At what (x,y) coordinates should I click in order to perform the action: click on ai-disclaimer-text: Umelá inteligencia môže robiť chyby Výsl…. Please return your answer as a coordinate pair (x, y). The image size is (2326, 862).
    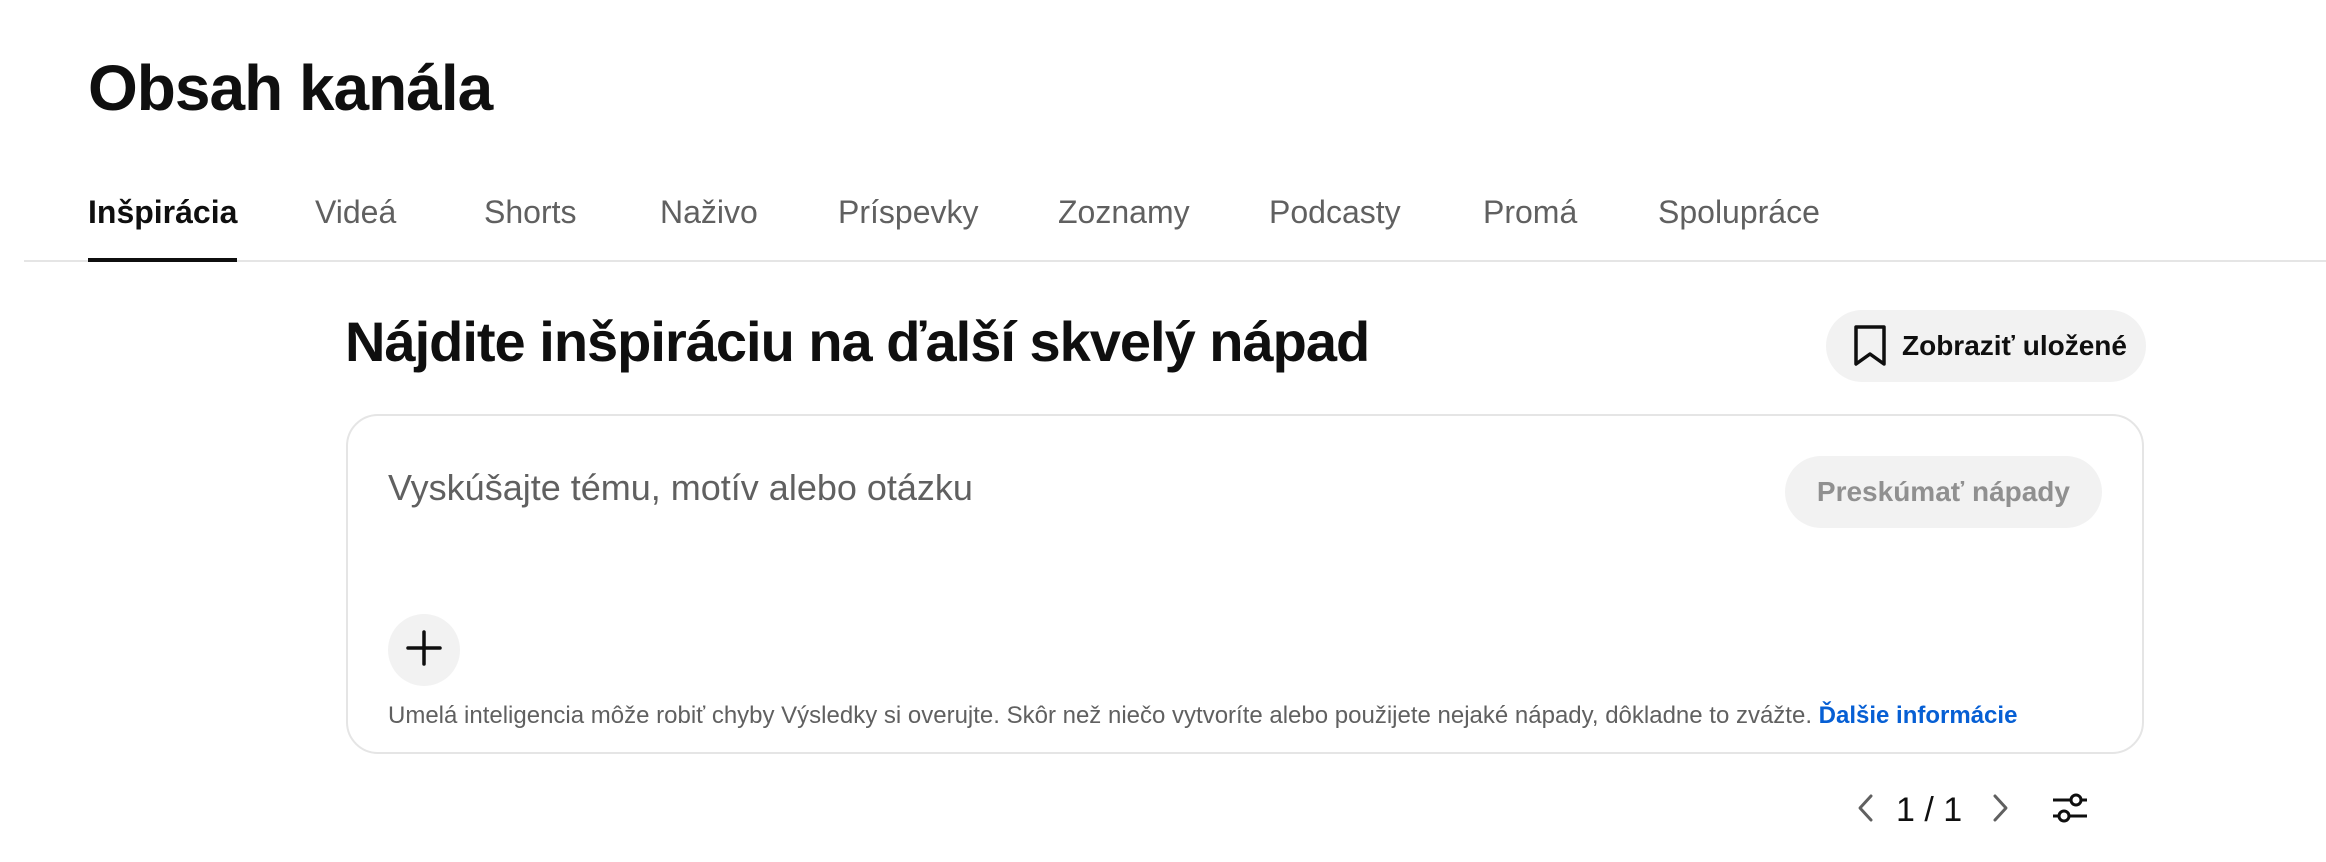
    Looking at the image, I should click on (1100, 715).